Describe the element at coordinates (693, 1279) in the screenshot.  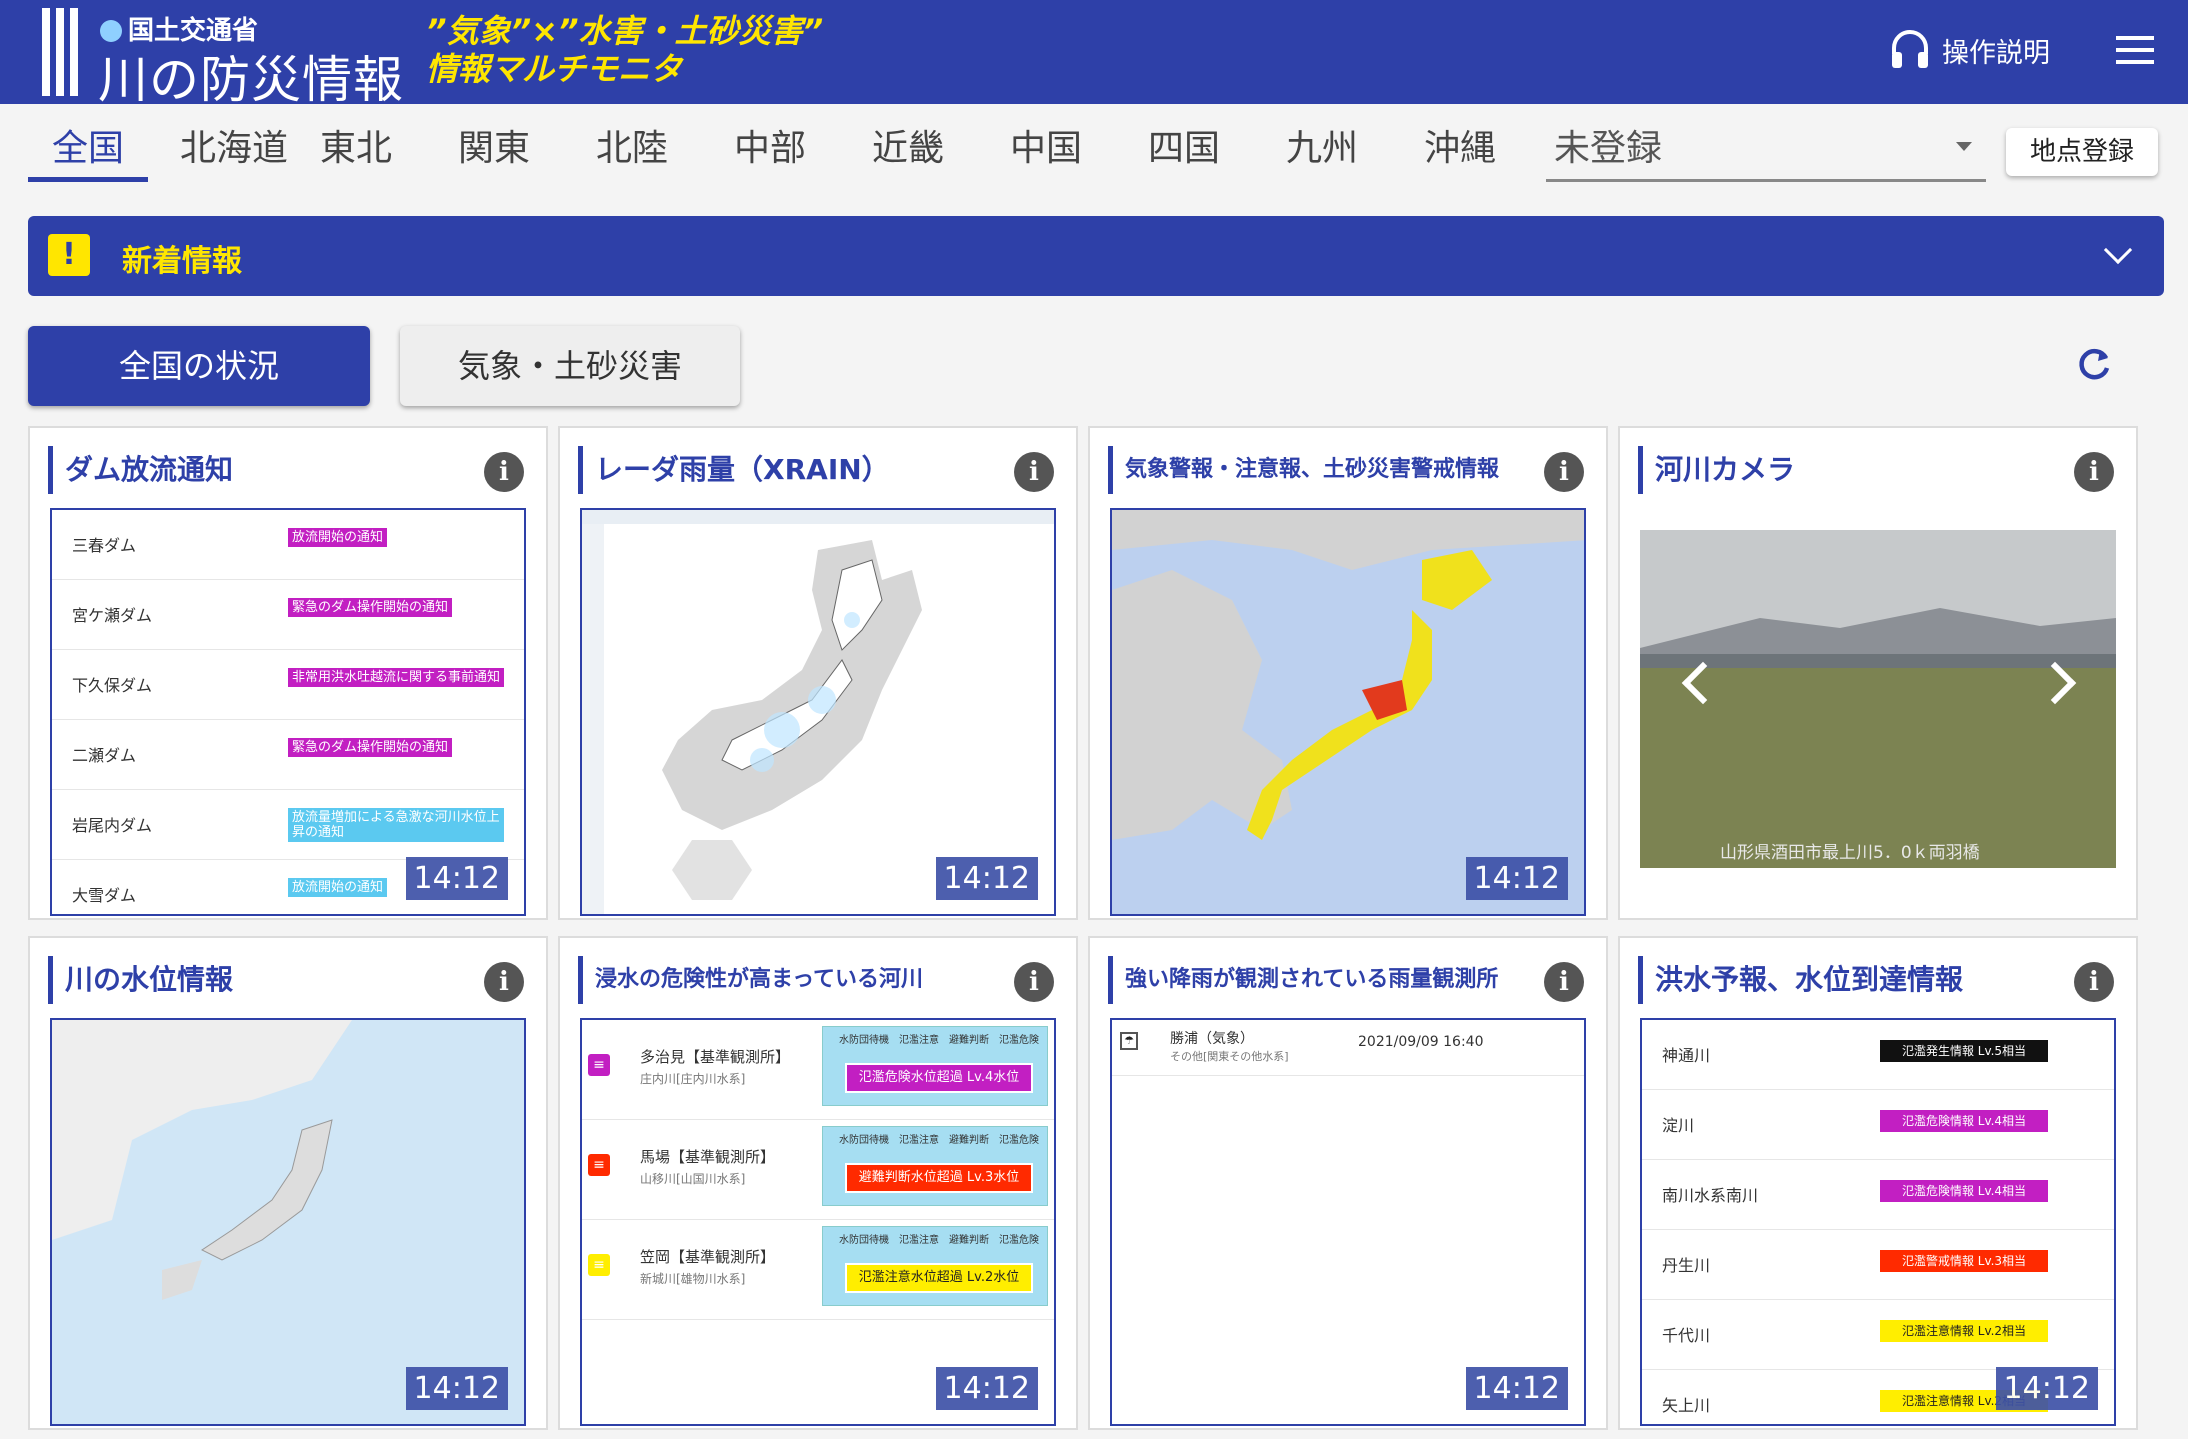
I see `river-name: 新城川[雄物川水系]` at that location.